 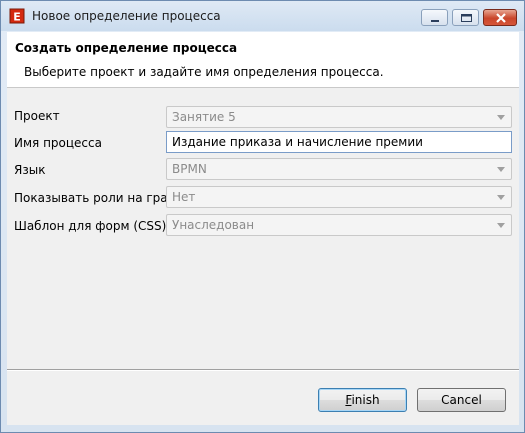 What do you see at coordinates (365, 400) in the screenshot?
I see `finish-label: inish` at bounding box center [365, 400].